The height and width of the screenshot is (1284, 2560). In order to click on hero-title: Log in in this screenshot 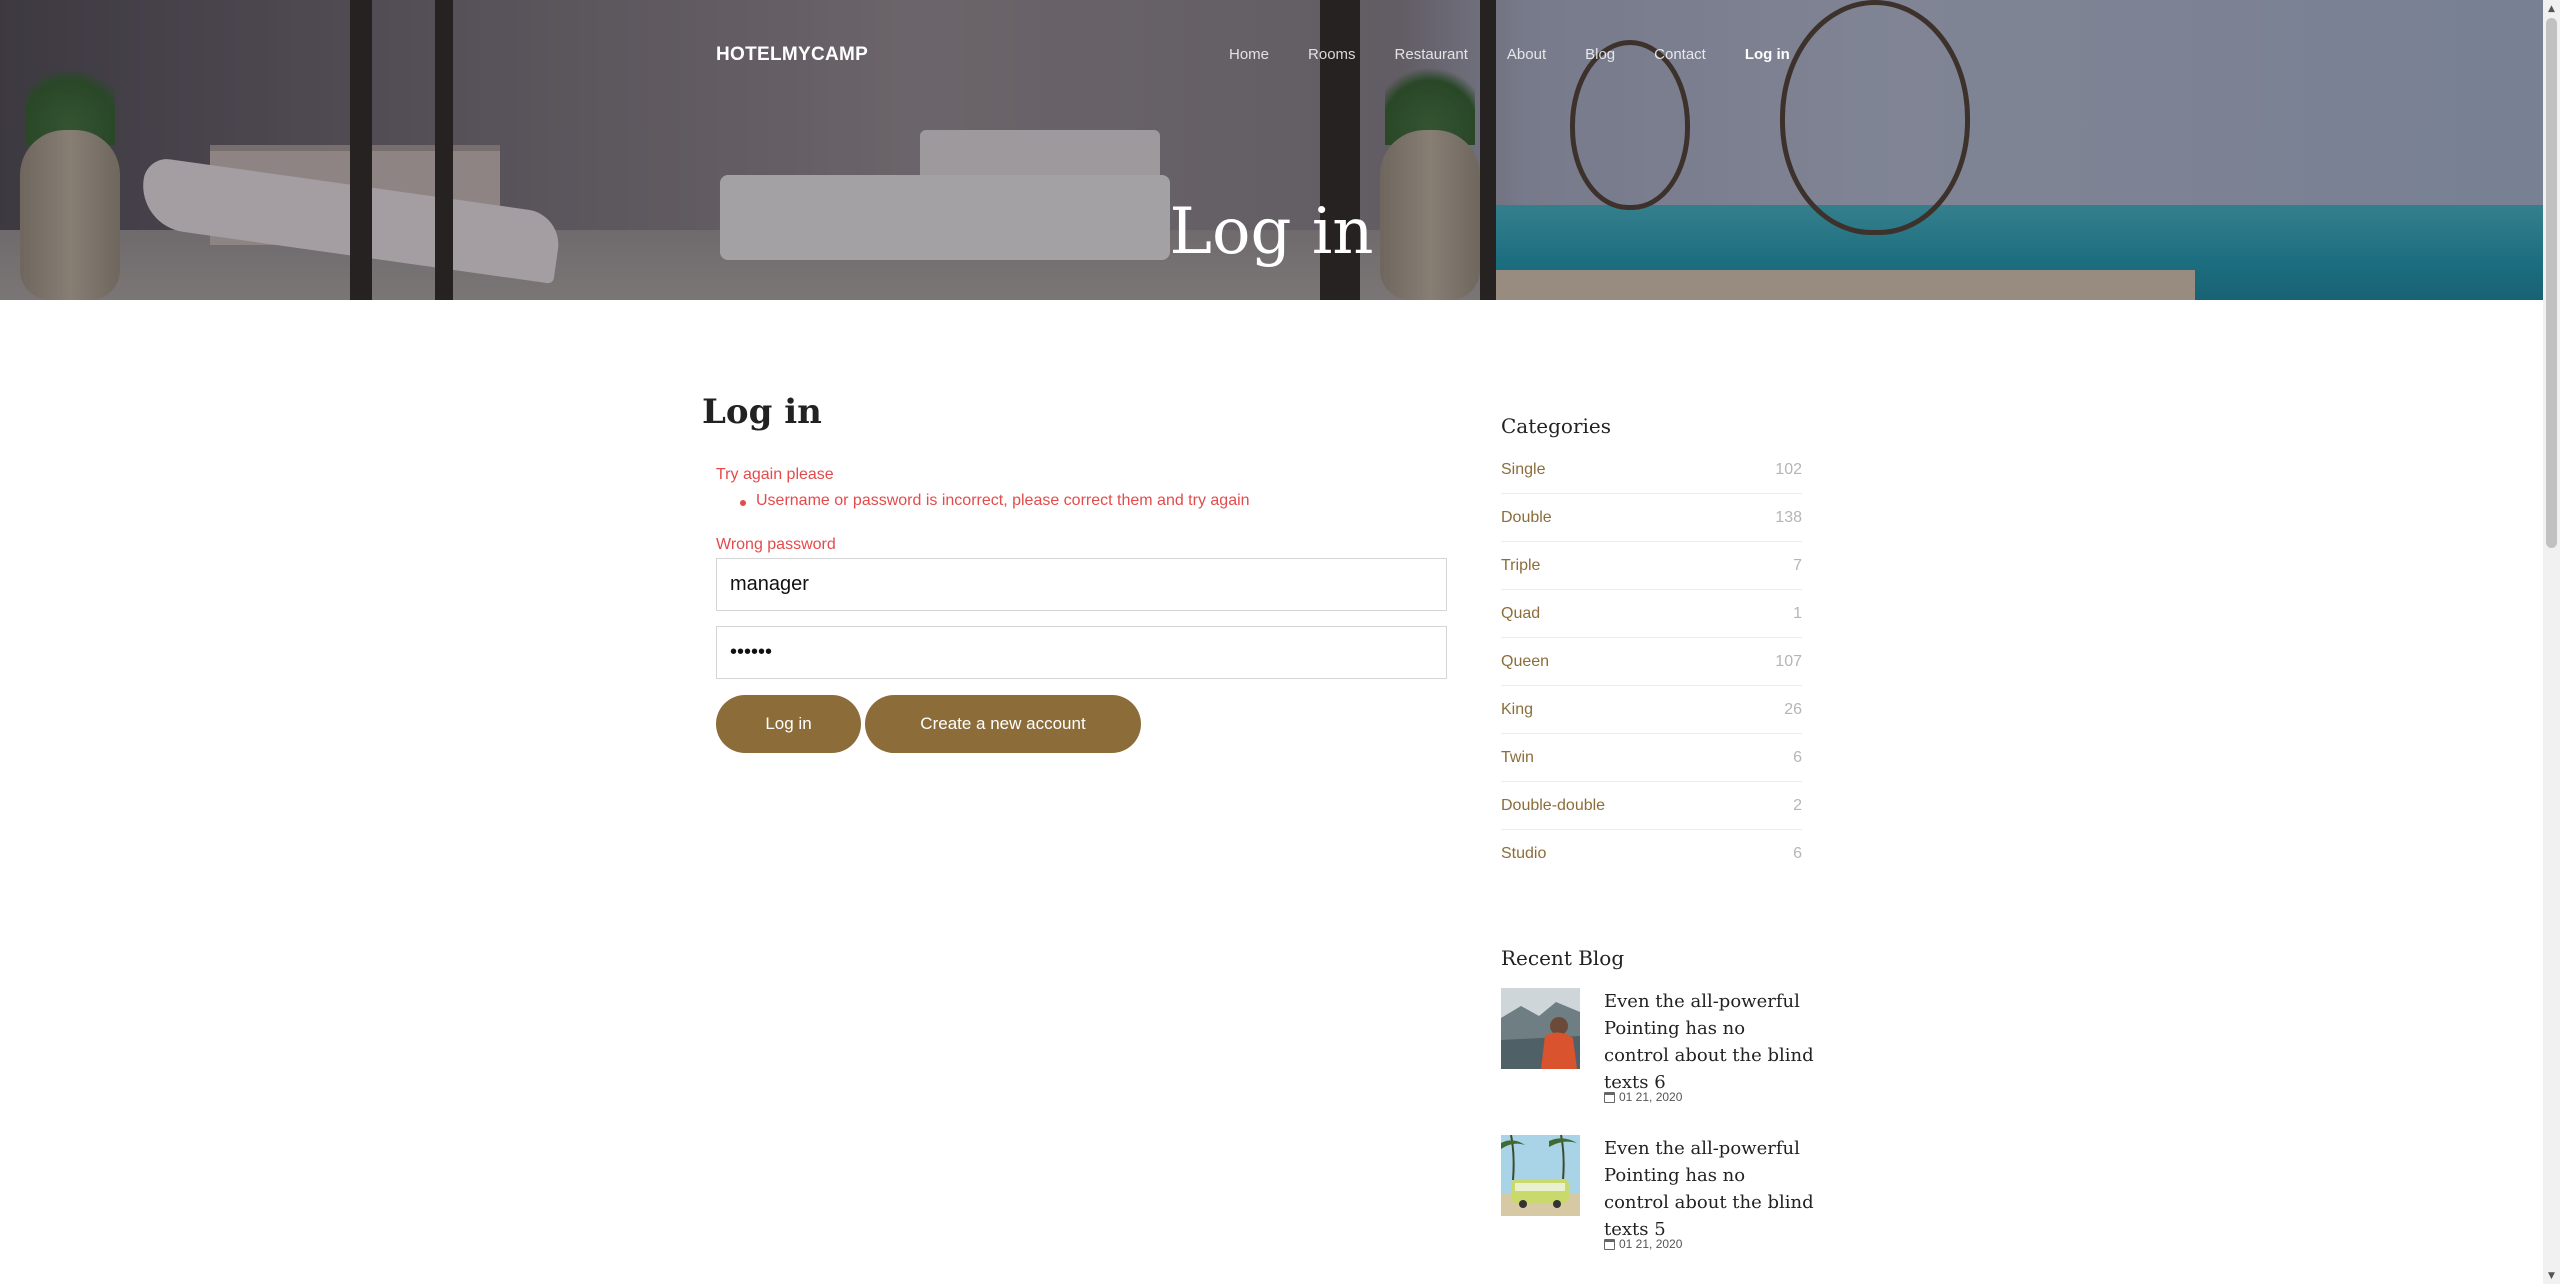, I will do `click(1271, 232)`.